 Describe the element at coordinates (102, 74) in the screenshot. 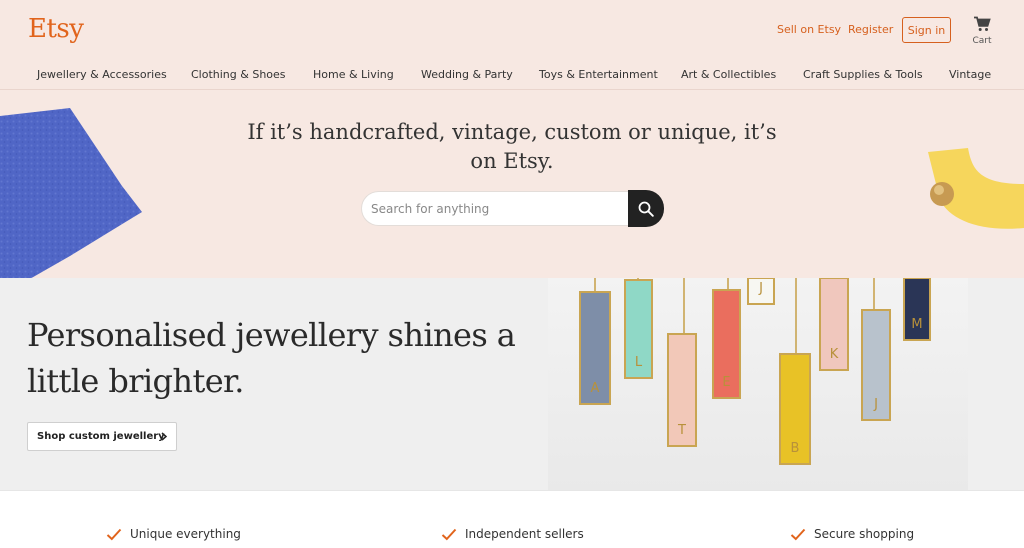

I see `nav-item-jewellery: Jewellery & Accessories` at that location.